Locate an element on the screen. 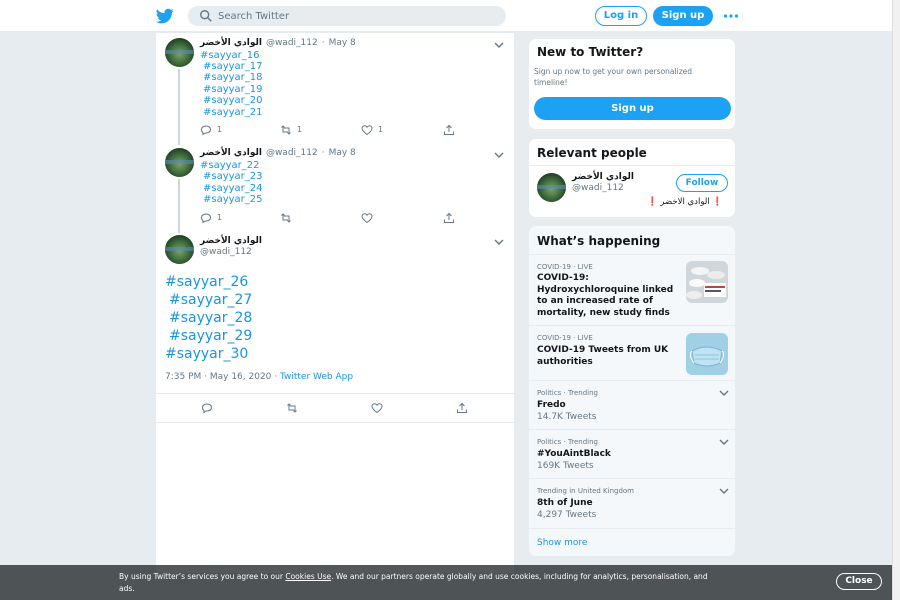  top-navigation-bar: Log in Sign up is located at coordinates (446, 16).